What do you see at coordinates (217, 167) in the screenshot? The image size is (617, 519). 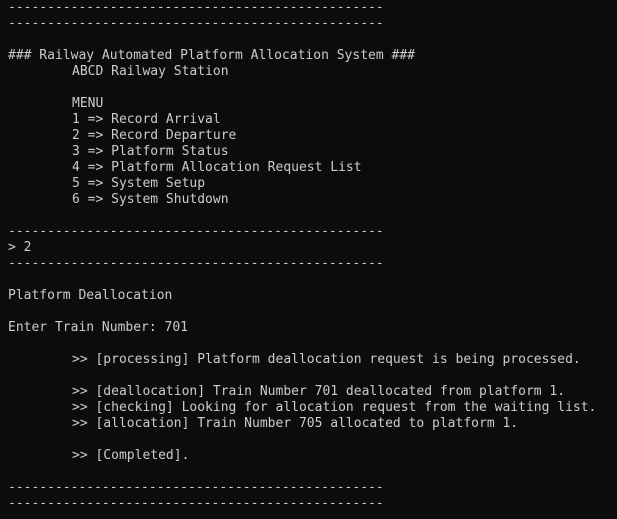 I see `menu-item-request-list: 4 => Platform Allocation Request List` at bounding box center [217, 167].